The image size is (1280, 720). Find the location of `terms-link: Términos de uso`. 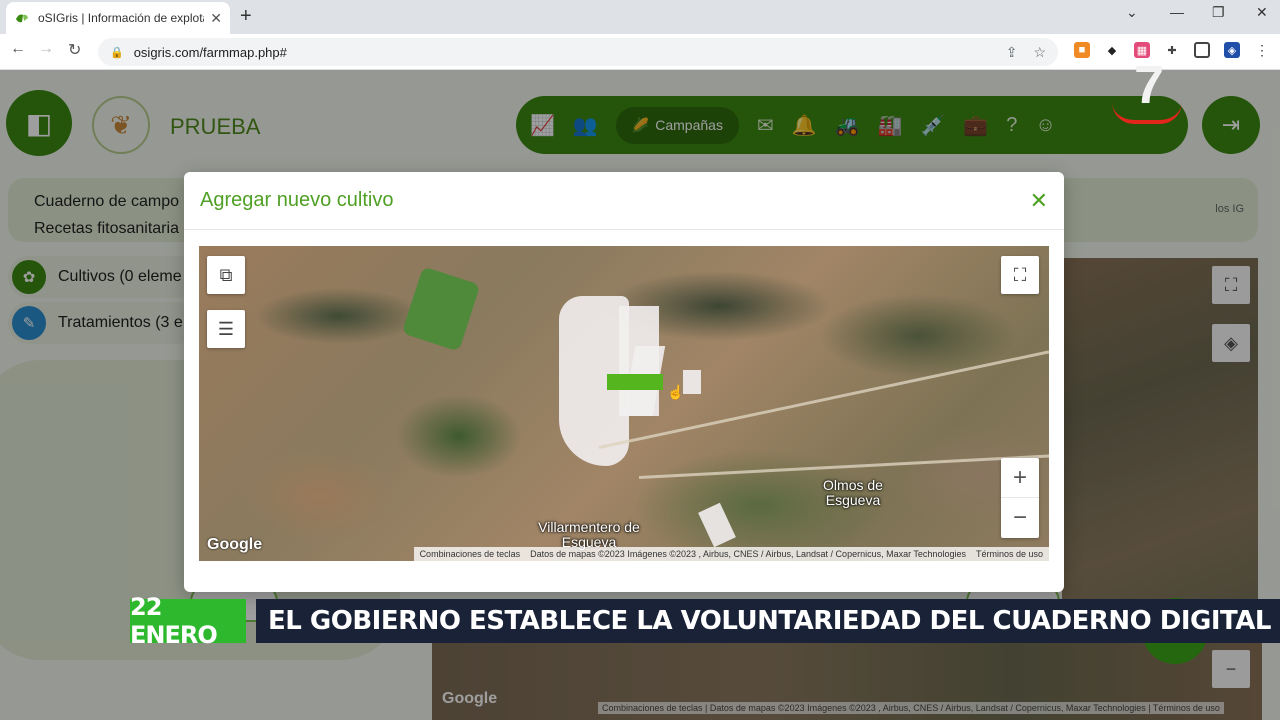

terms-link: Términos de uso is located at coordinates (1009, 554).